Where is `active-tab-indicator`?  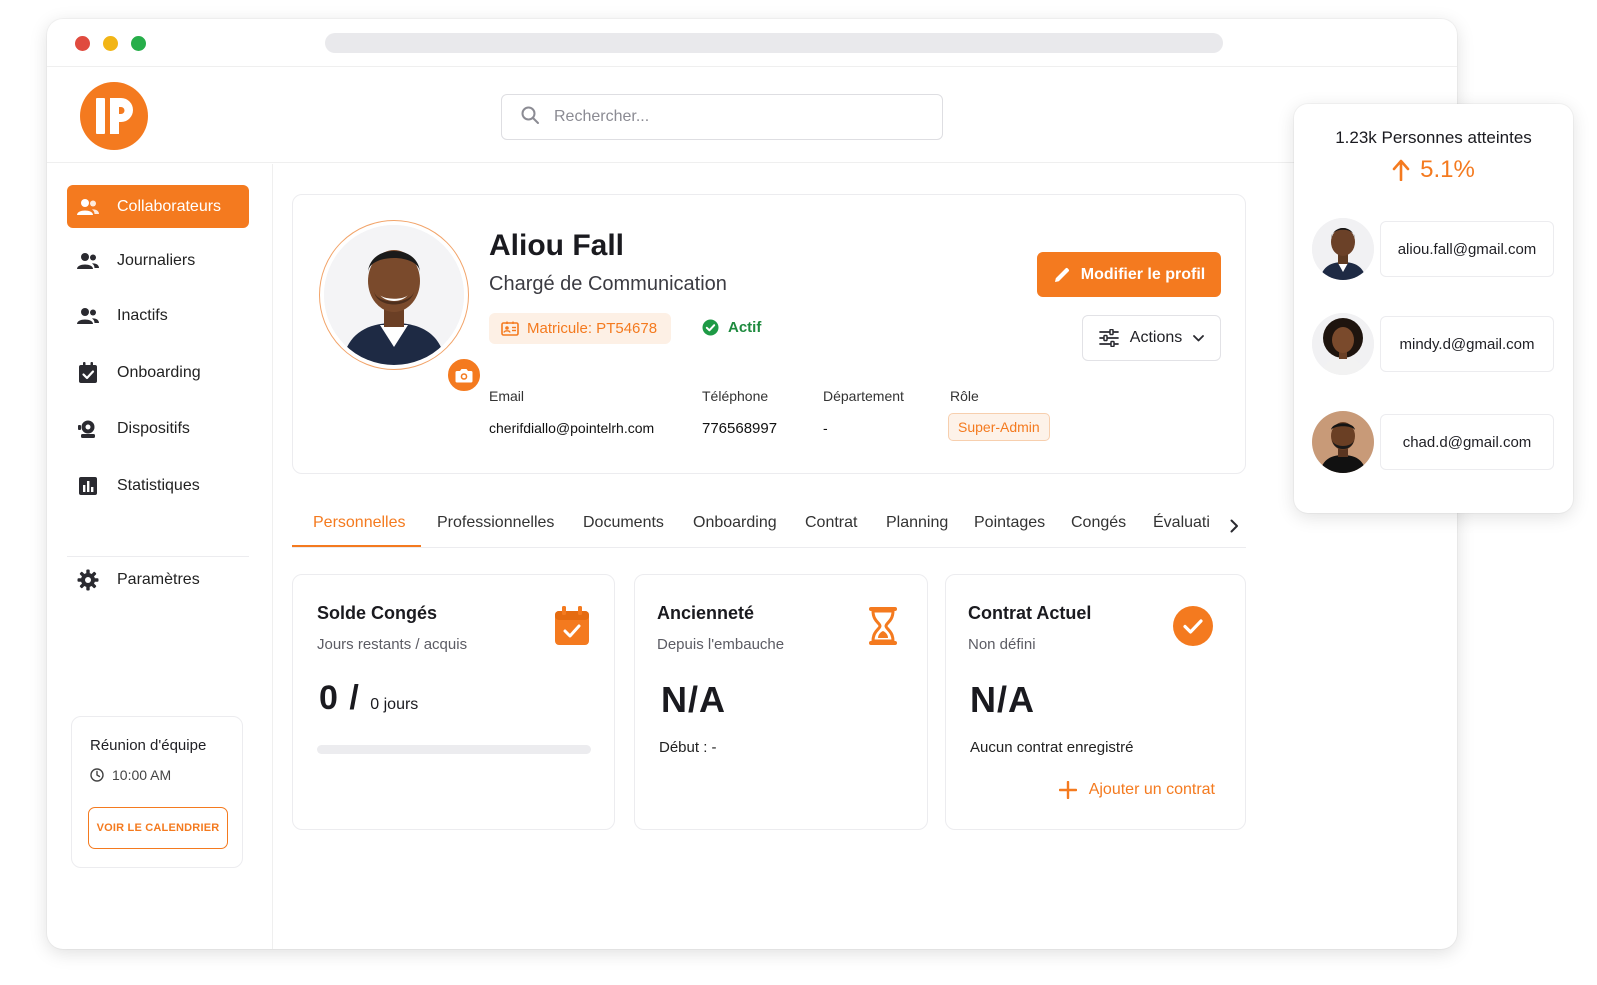 active-tab-indicator is located at coordinates (356, 546).